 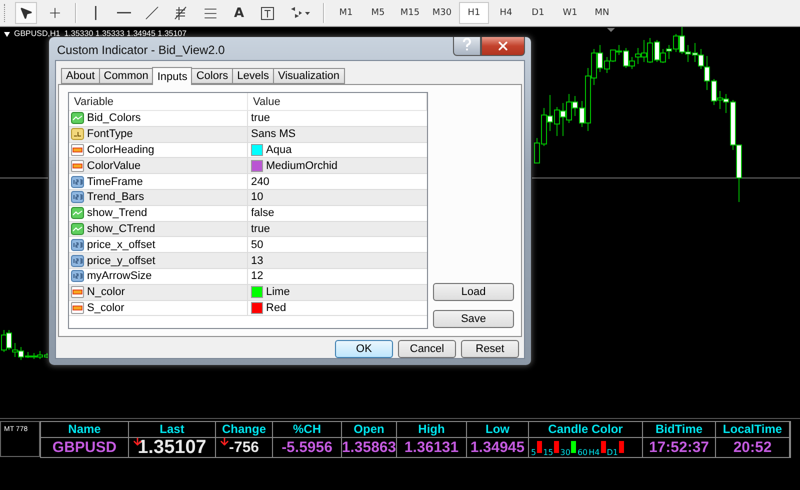 What do you see at coordinates (77, 134) in the screenshot?
I see `string-icon` at bounding box center [77, 134].